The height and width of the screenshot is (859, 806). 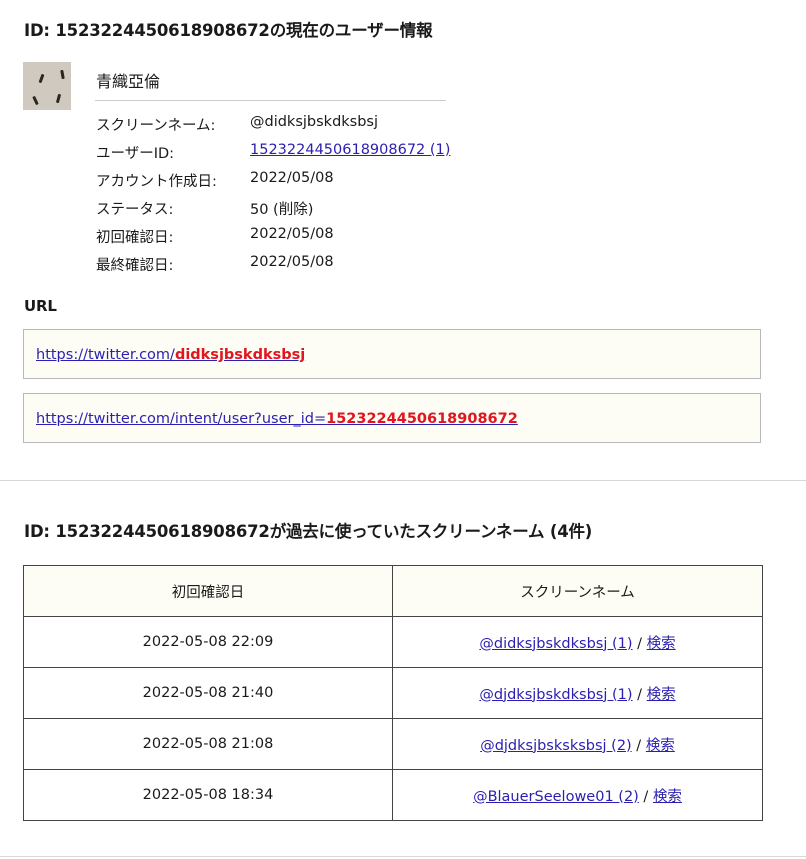 I want to click on table-header-row: 初回確認日 スクリーンネーム, so click(x=393, y=591).